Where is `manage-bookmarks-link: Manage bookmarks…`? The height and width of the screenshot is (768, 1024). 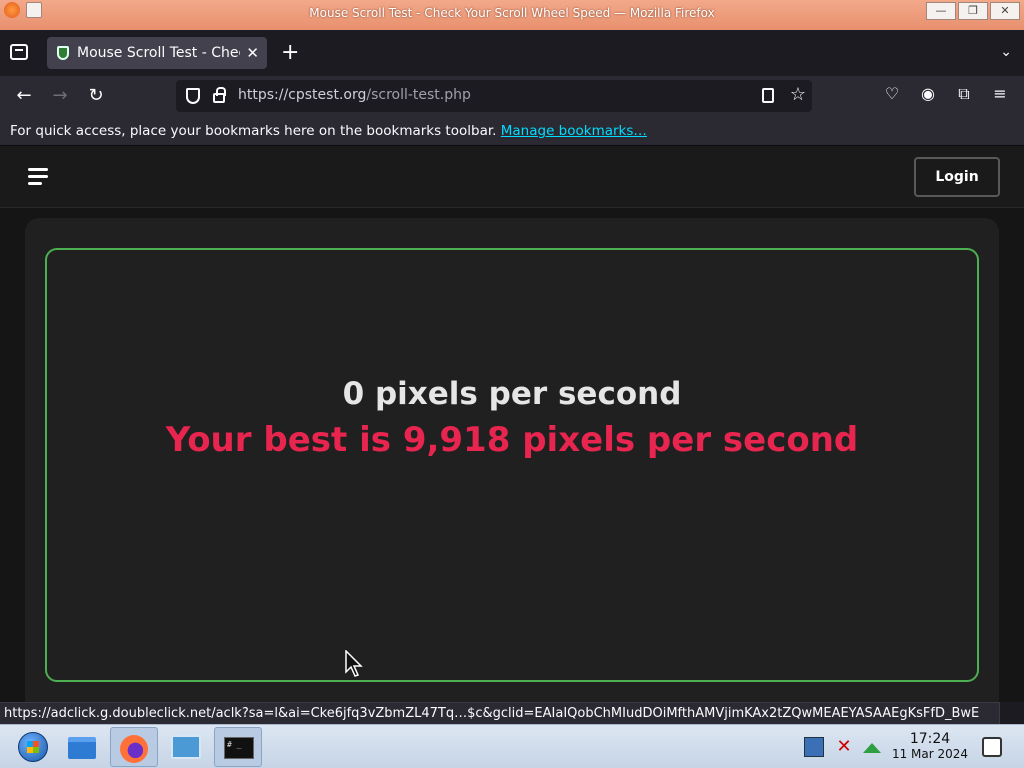
manage-bookmarks-link: Manage bookmarks… is located at coordinates (574, 131).